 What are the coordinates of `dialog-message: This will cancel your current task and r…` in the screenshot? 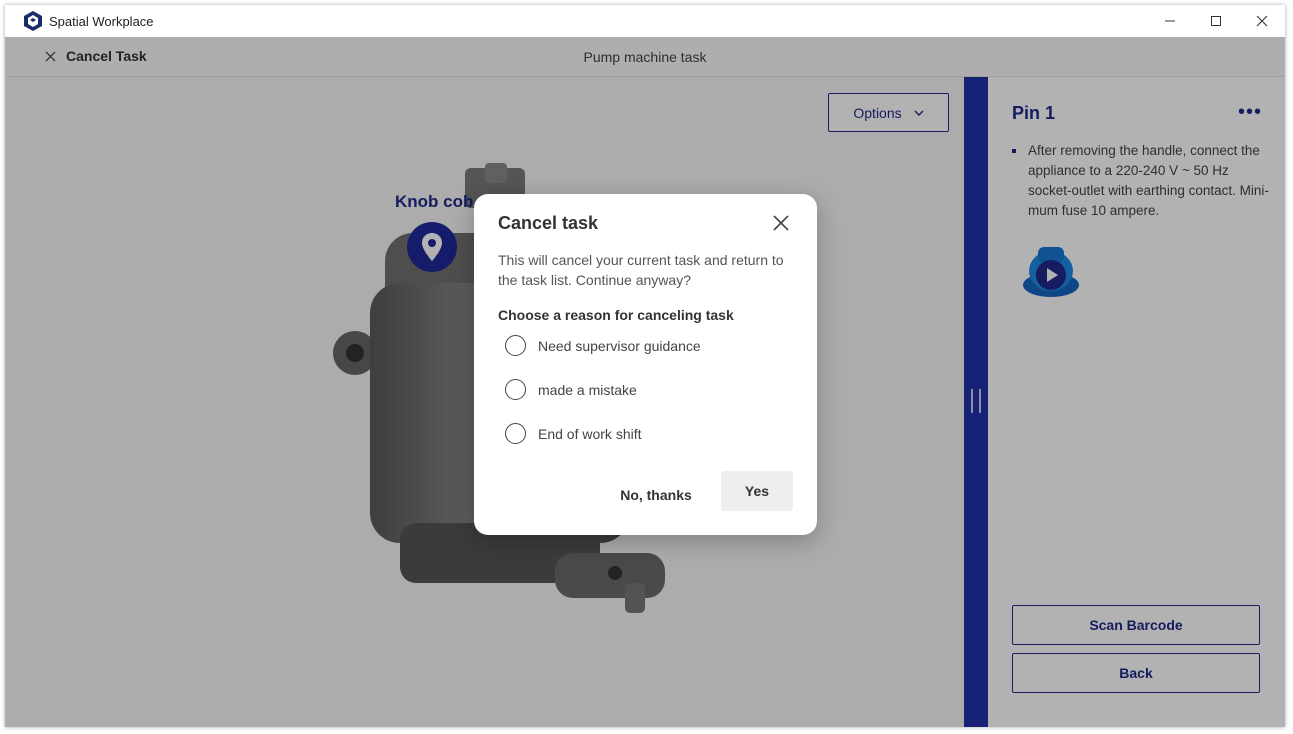 It's located at (641, 270).